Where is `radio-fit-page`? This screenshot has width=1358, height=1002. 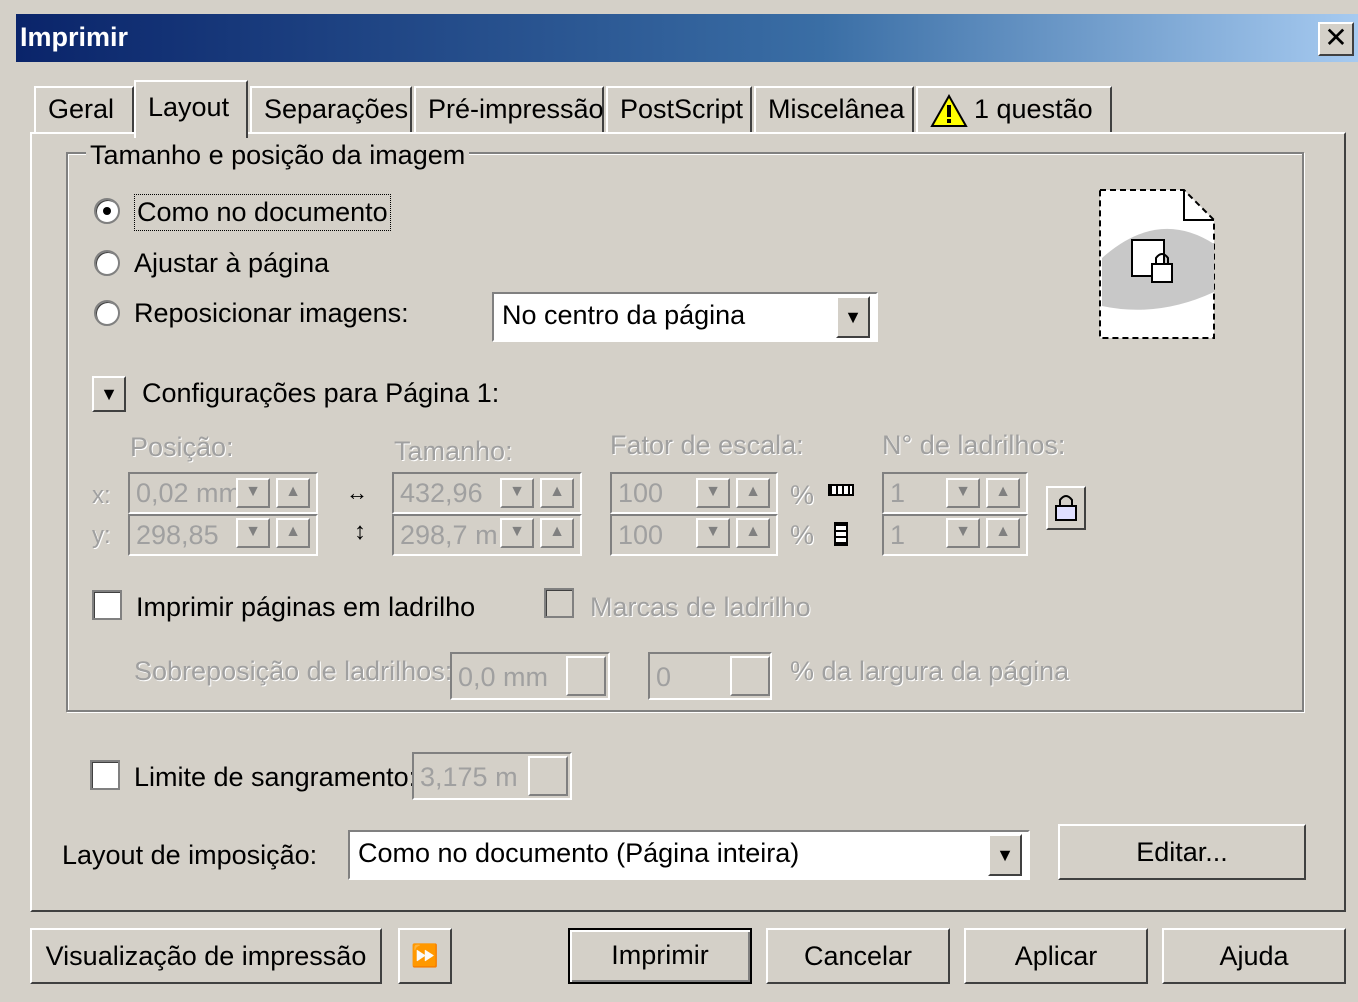
radio-fit-page is located at coordinates (107, 263).